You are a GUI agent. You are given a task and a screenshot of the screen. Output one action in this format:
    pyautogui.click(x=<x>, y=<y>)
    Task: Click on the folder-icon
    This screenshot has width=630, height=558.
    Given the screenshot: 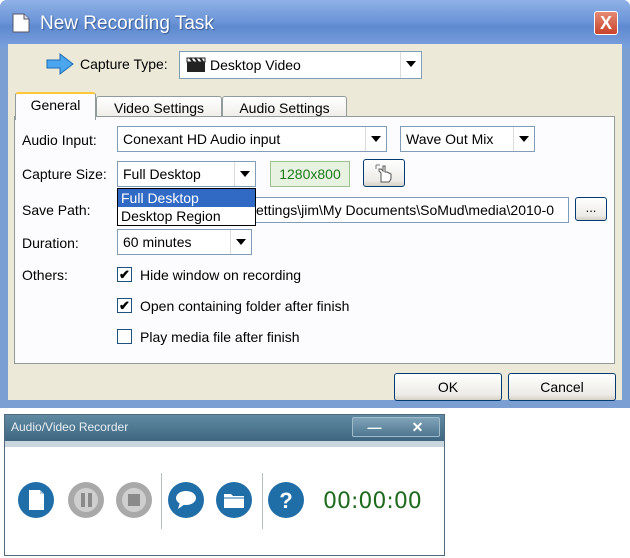 What is the action you would take?
    pyautogui.click(x=234, y=500)
    